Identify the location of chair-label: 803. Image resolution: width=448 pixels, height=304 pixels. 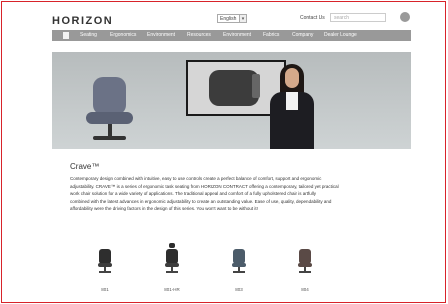
(239, 289).